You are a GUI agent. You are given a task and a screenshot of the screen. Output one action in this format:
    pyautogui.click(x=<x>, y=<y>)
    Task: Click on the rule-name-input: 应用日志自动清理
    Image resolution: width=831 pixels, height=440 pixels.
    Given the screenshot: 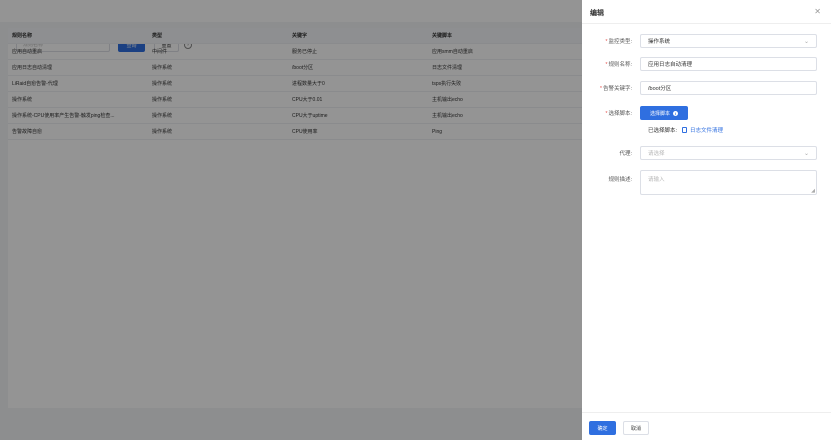 What is the action you would take?
    pyautogui.click(x=728, y=64)
    